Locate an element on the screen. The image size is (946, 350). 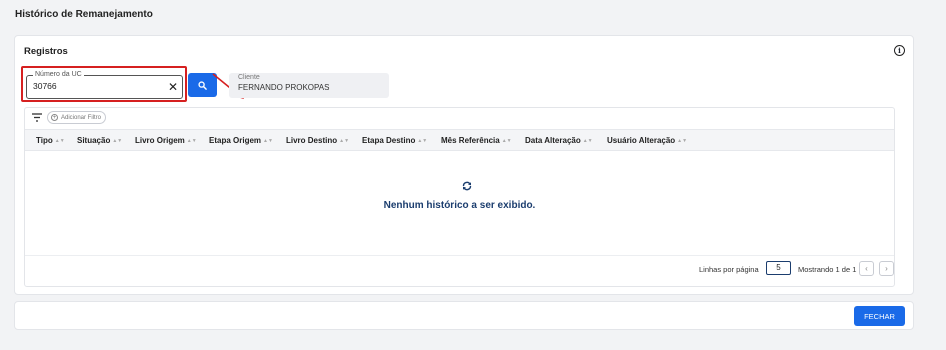
column-header-usuario-alteracao: Usuário Alteração ▲▼ is located at coordinates (647, 140).